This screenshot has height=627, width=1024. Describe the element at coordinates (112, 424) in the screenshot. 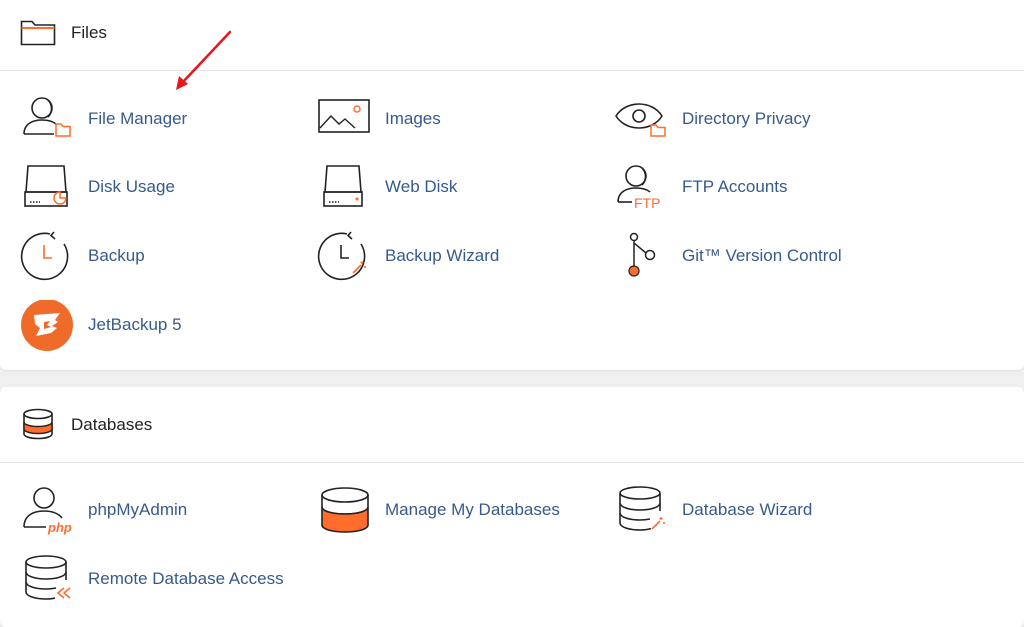

I see `databases-section-title: Databases` at that location.